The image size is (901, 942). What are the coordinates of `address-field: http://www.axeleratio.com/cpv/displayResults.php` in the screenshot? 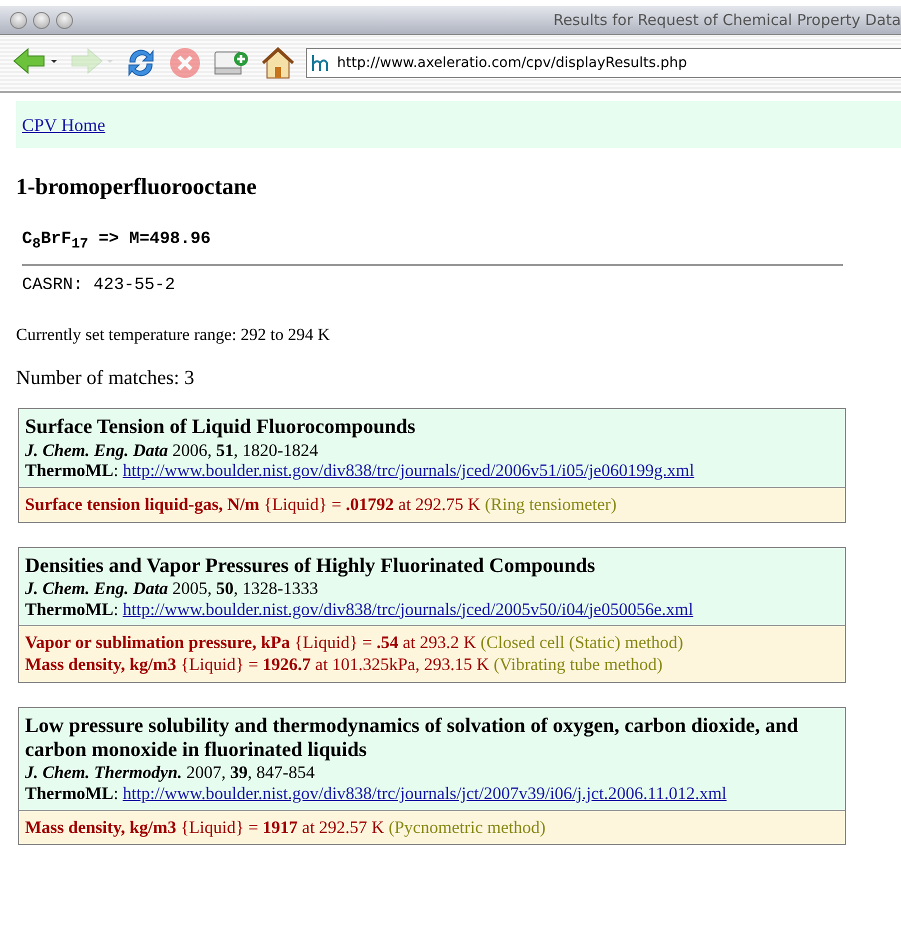 It's located at (603, 63).